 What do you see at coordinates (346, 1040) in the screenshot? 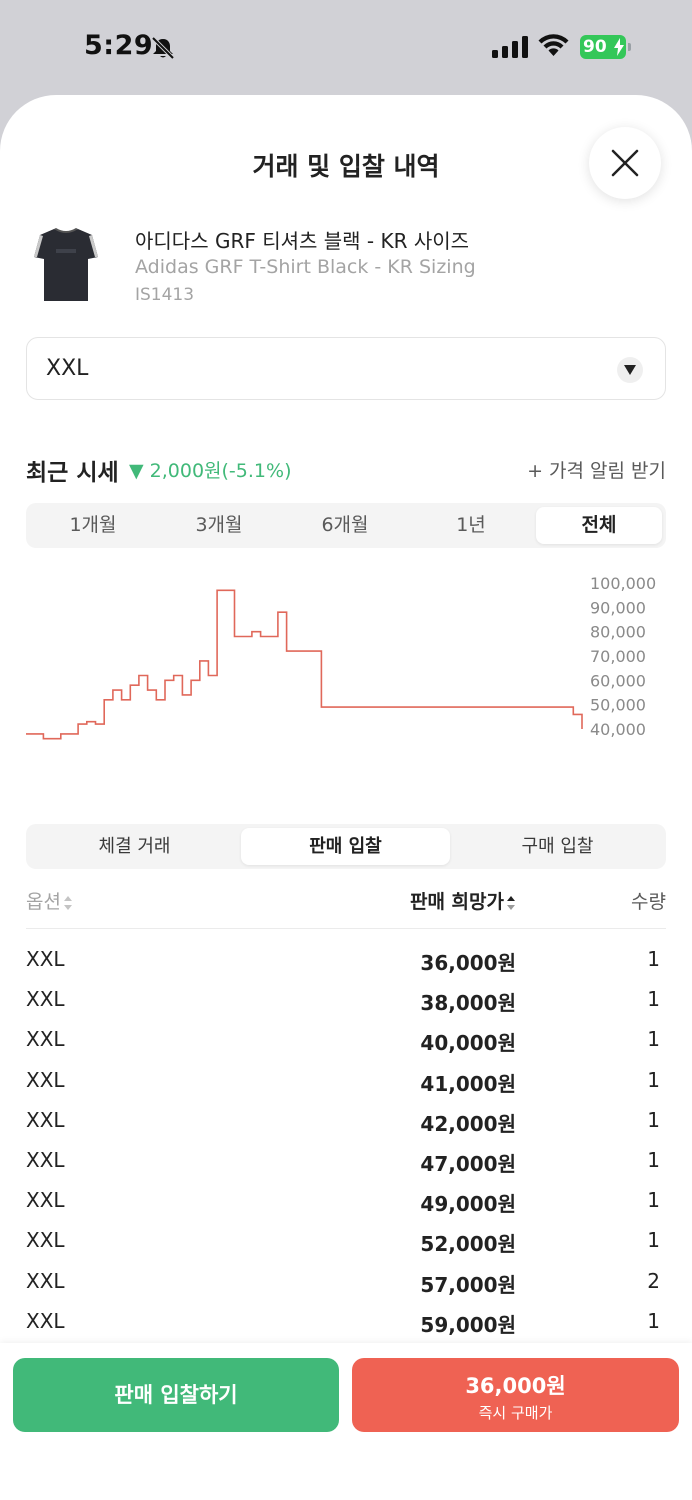
I see `table-row: XXL 40,000원 1` at bounding box center [346, 1040].